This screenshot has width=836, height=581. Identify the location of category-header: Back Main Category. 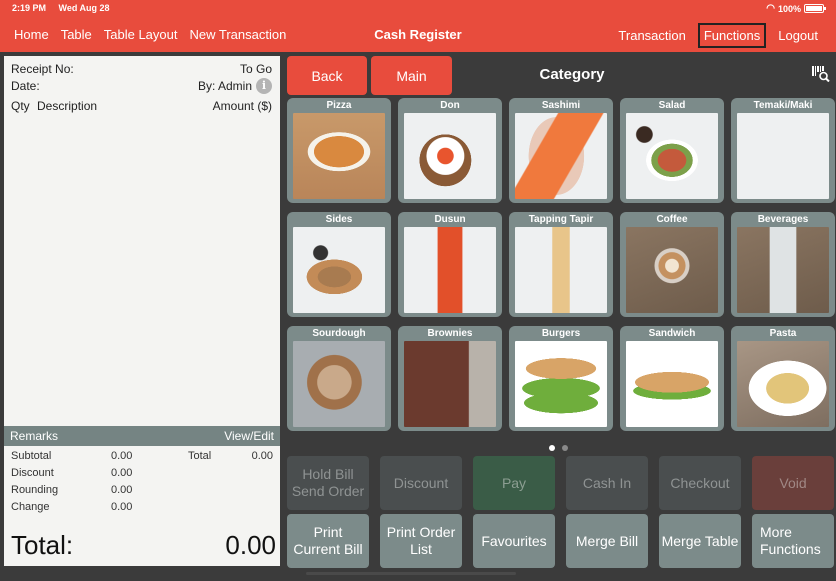
(561, 76).